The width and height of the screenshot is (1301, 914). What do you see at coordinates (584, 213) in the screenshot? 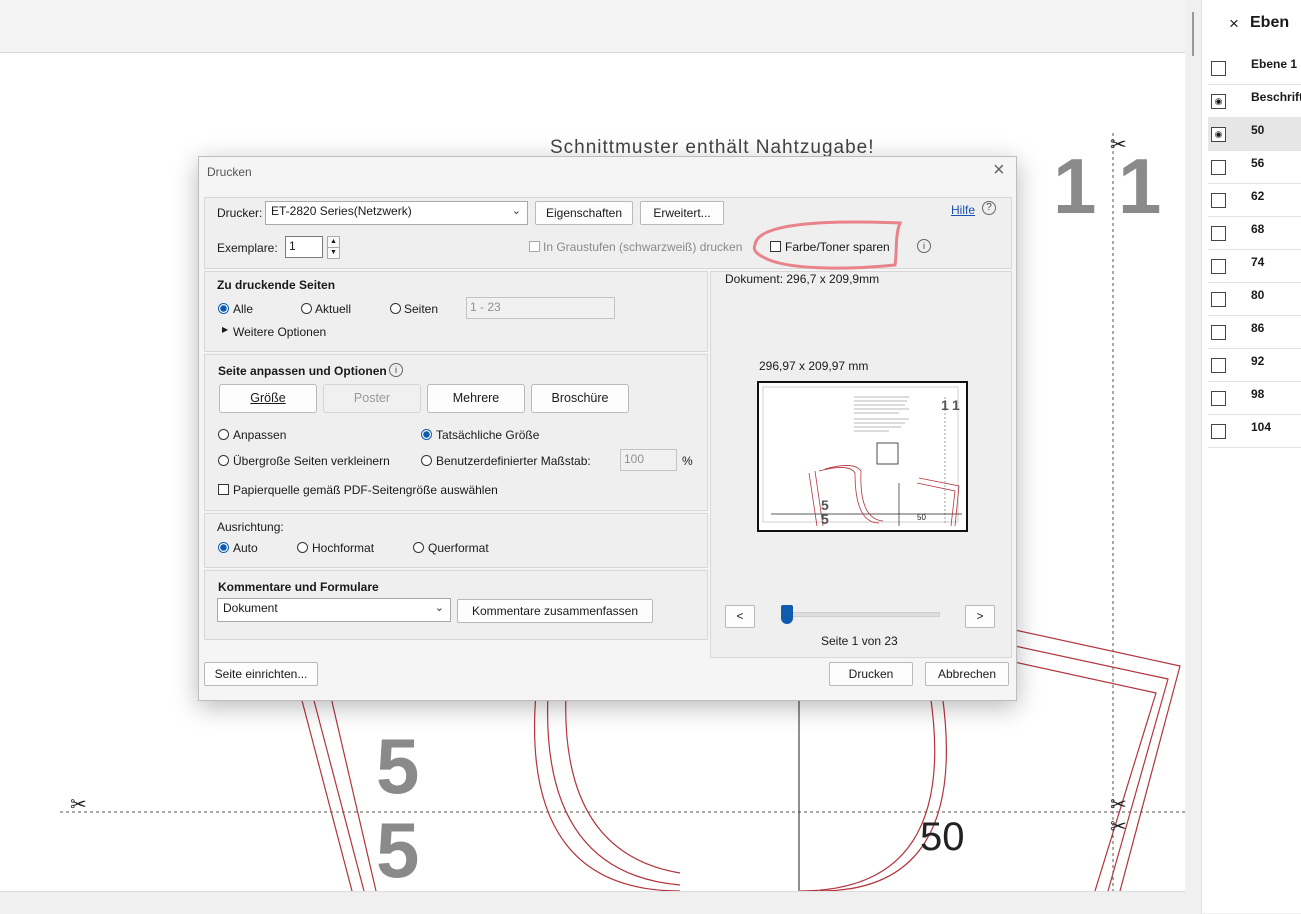
I see `properties-button: Eigenschaften` at bounding box center [584, 213].